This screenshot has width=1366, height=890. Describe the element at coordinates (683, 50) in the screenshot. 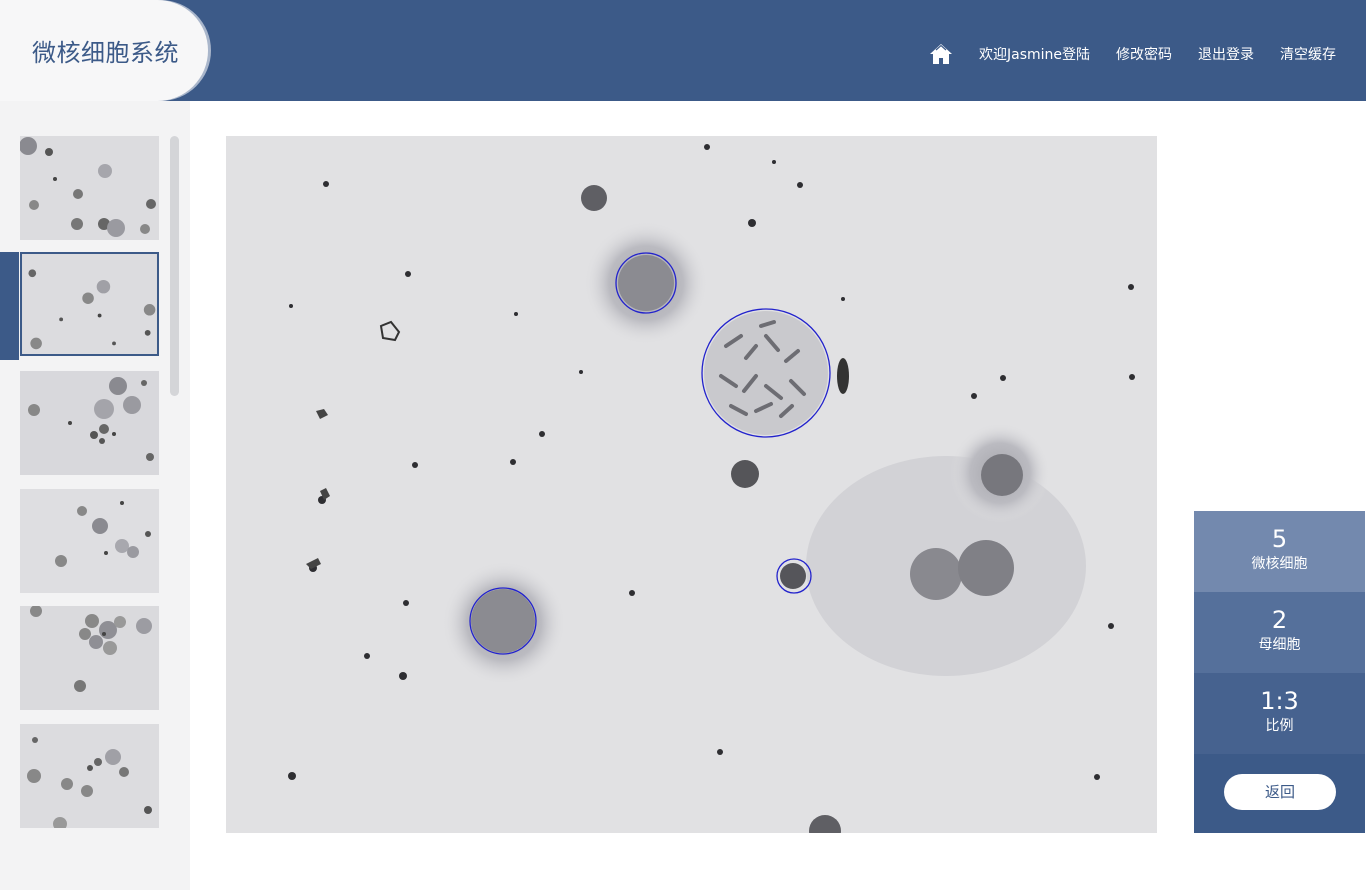

I see `top-header: 微核细胞系统 欢迎Jasmine登陆 修改密码 退出登录 清空缓存` at that location.